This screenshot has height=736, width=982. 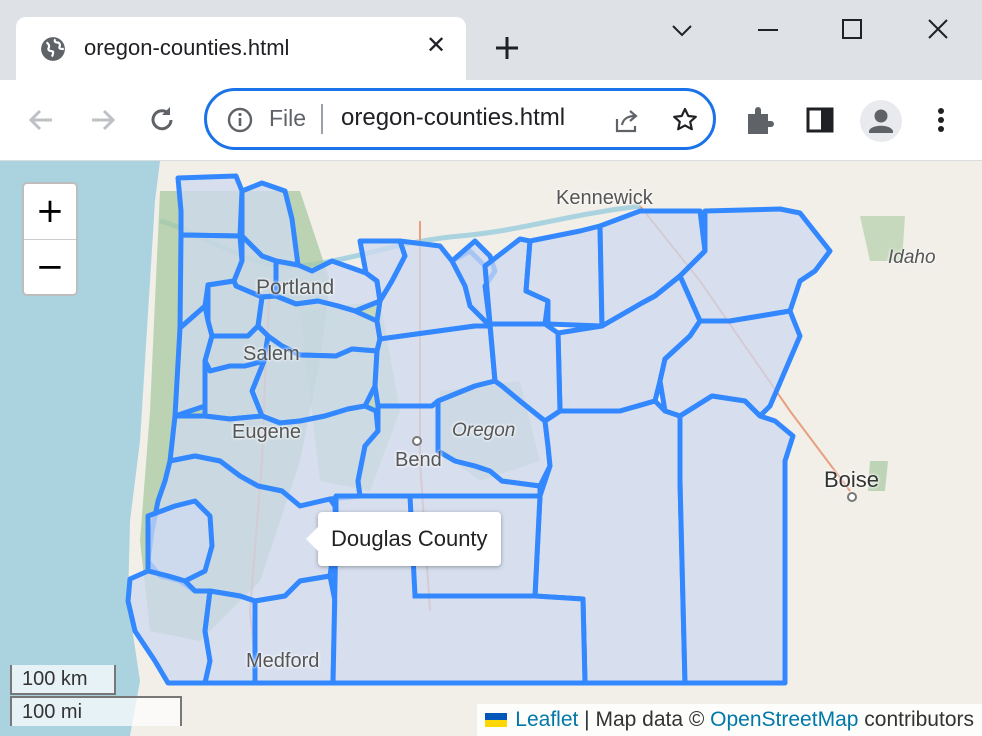 I want to click on info-icon, so click(x=240, y=120).